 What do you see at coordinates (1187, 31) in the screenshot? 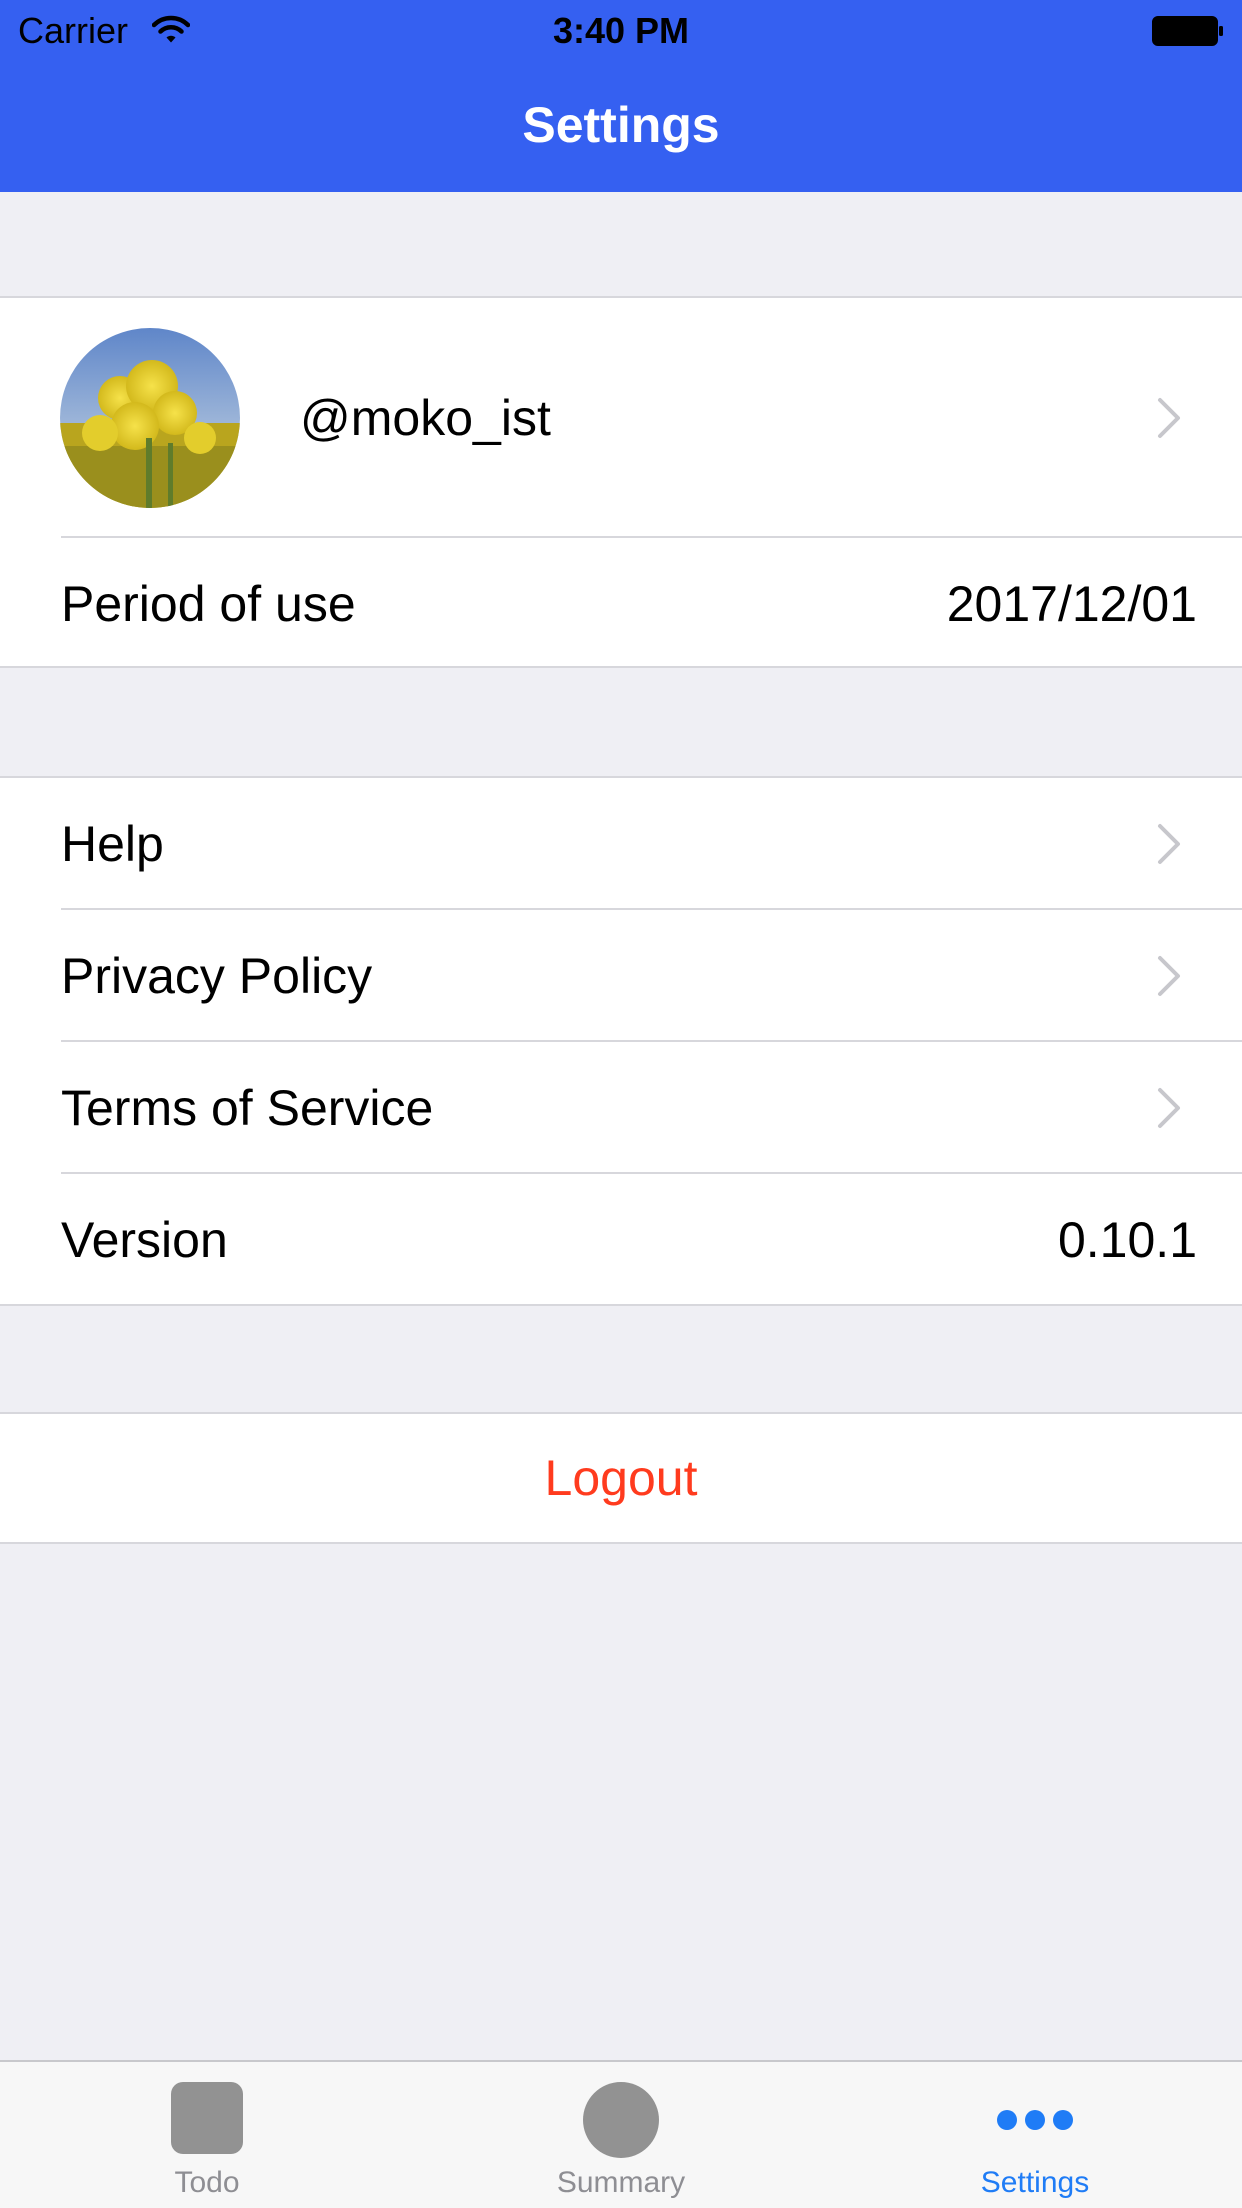
I see `battery-icon` at bounding box center [1187, 31].